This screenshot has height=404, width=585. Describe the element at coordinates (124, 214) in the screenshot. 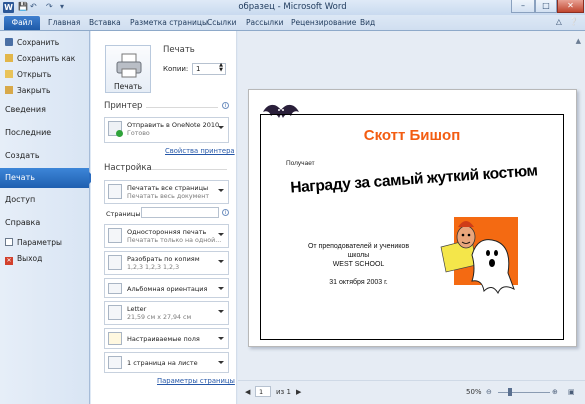

I see `pages-label: Страницы:` at that location.